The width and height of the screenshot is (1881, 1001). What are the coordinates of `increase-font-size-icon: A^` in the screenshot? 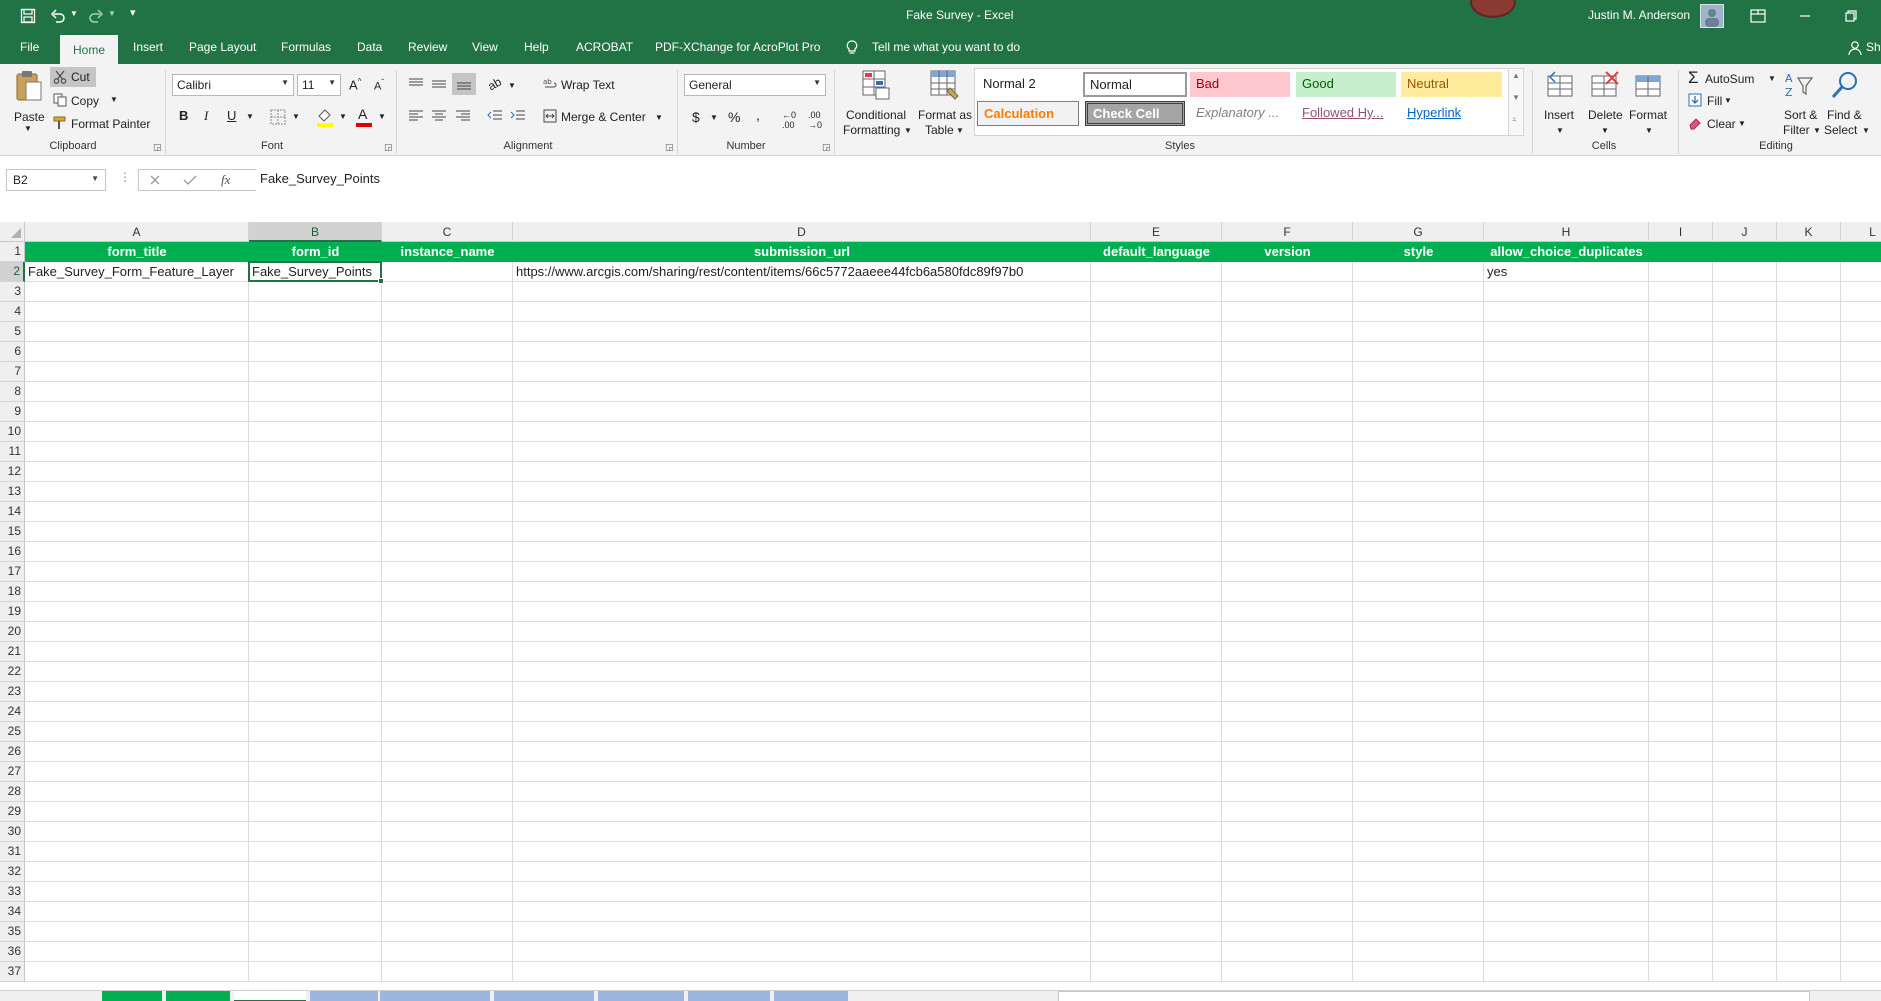 It's located at (355, 84).